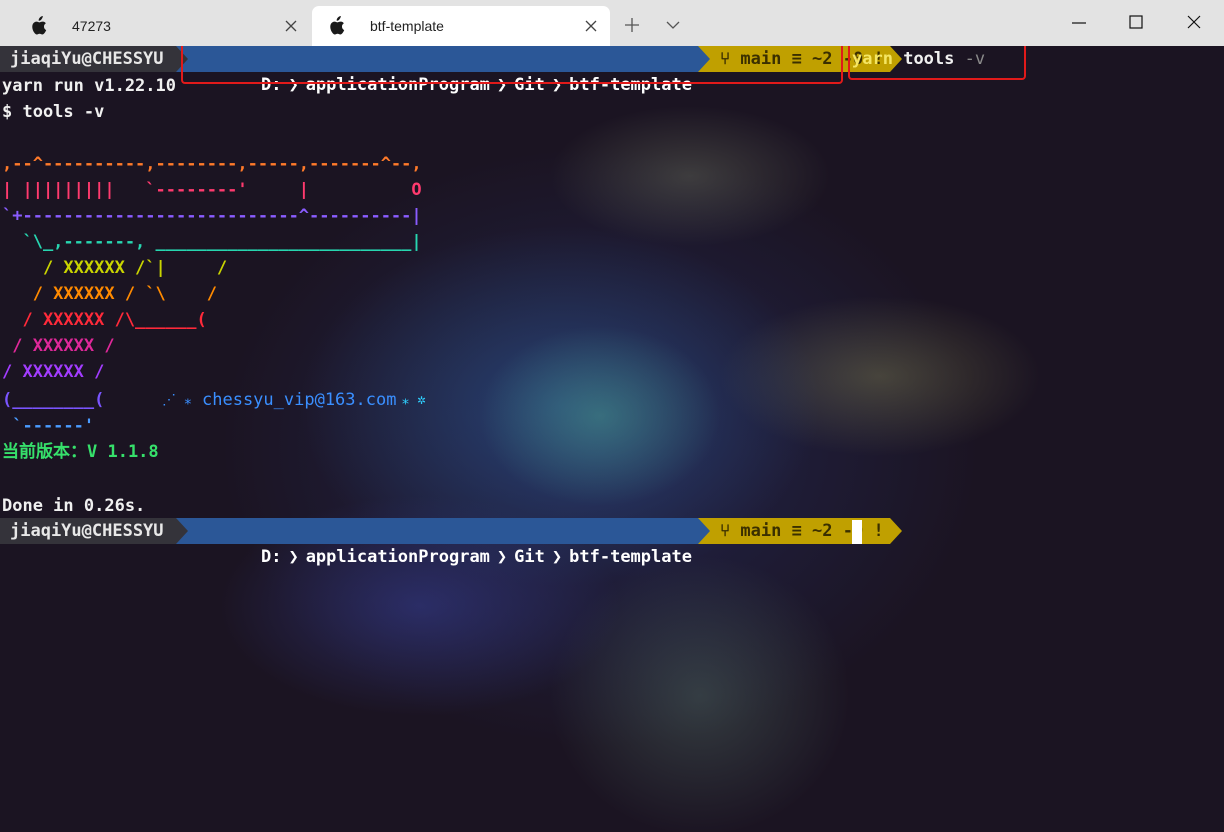 This screenshot has width=1224, height=832. Describe the element at coordinates (632, 25) in the screenshot. I see `new-tab-icon` at that location.